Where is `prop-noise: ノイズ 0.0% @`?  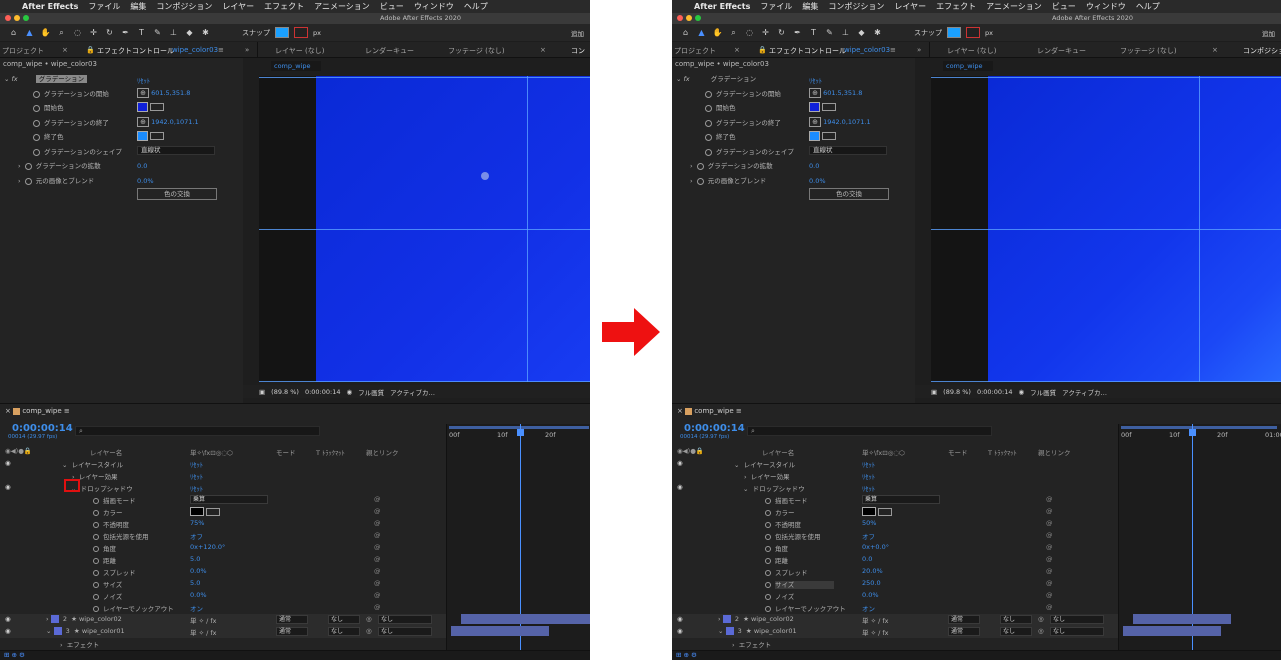
prop-noise: ノイズ 0.0% @ is located at coordinates (223, 596).